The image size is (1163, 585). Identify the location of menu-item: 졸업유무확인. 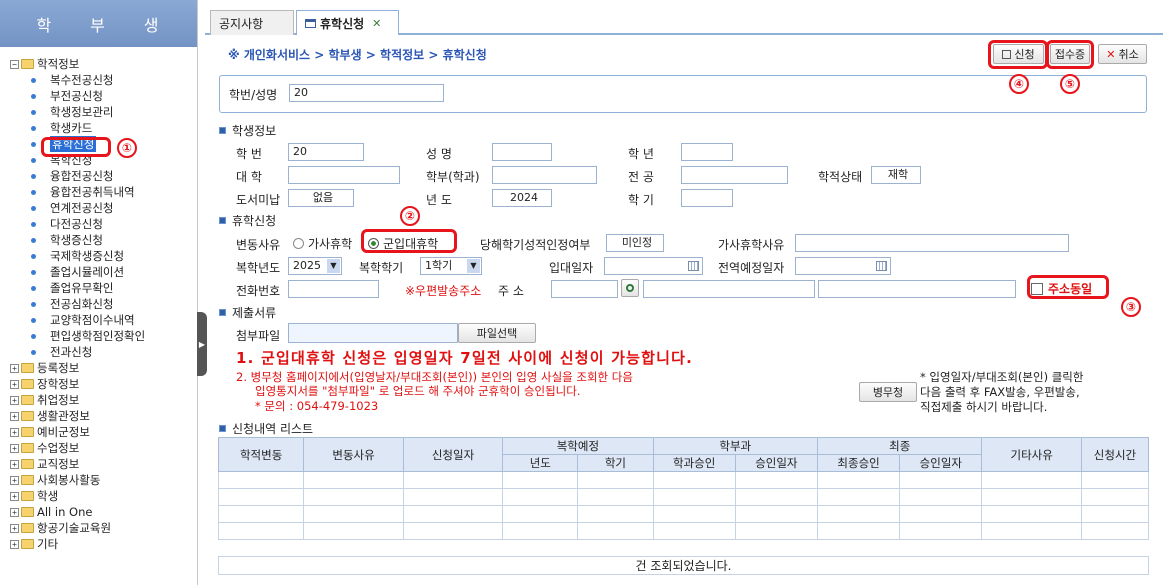
(77, 288).